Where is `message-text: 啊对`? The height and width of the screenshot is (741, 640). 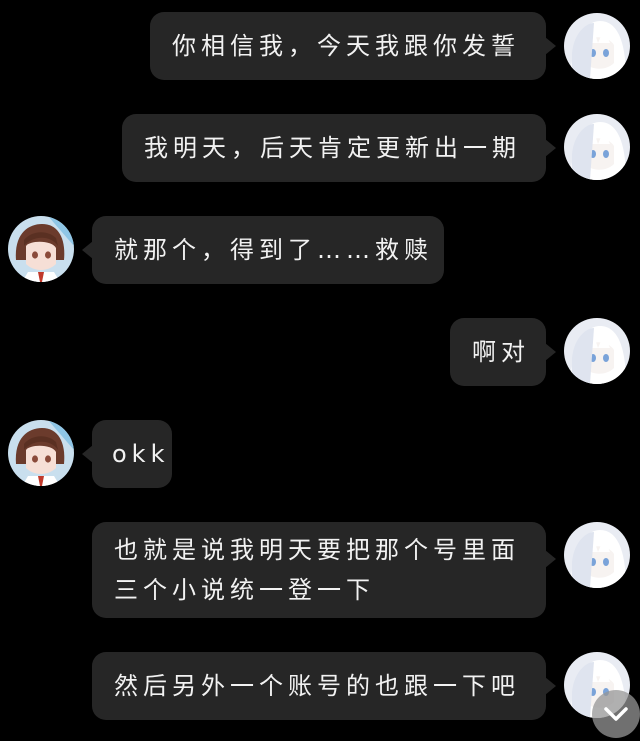 message-text: 啊对 is located at coordinates (501, 352).